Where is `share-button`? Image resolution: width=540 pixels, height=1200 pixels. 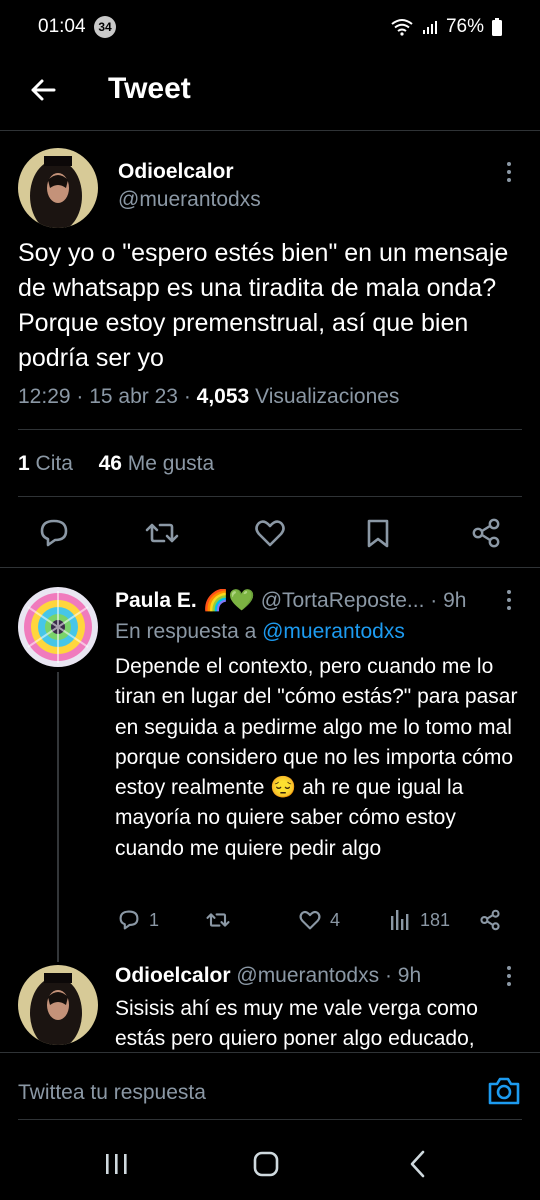 share-button is located at coordinates (486, 533).